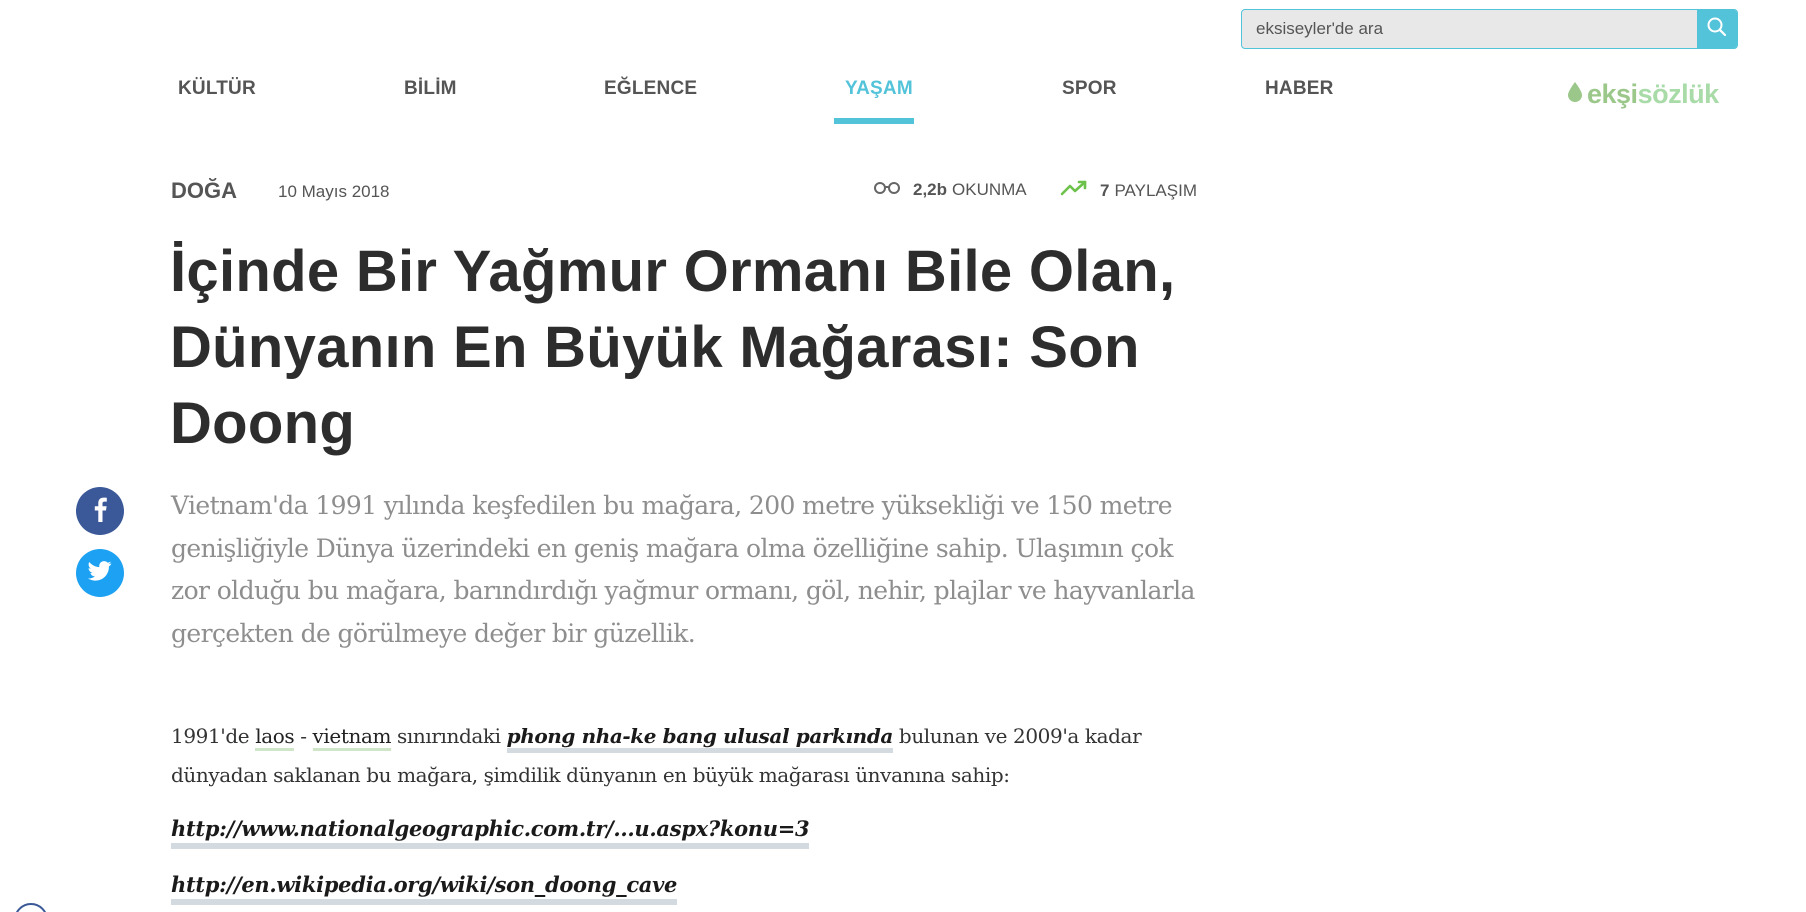 This screenshot has width=1806, height=912. What do you see at coordinates (1105, 190) in the screenshot?
I see `share-count-value: 7` at bounding box center [1105, 190].